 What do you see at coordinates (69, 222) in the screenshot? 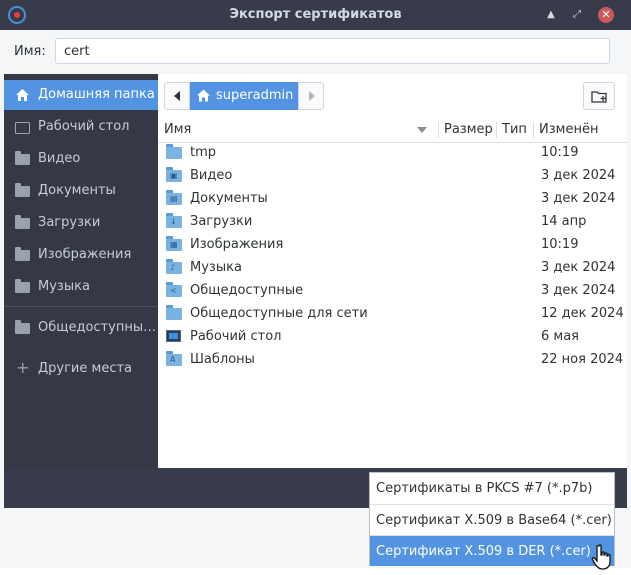
I see `sidebar-item-label: Загрузки` at bounding box center [69, 222].